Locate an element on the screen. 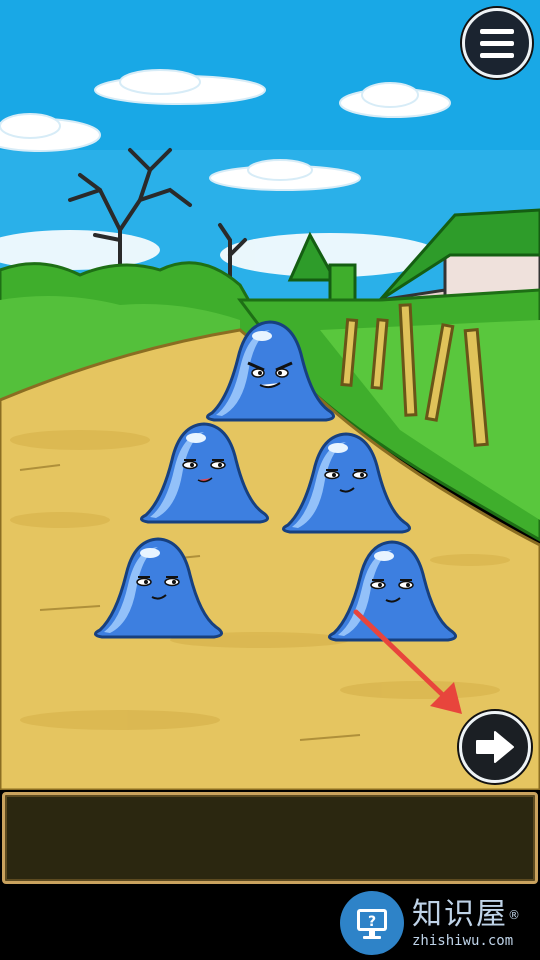  menu-button is located at coordinates (497, 43).